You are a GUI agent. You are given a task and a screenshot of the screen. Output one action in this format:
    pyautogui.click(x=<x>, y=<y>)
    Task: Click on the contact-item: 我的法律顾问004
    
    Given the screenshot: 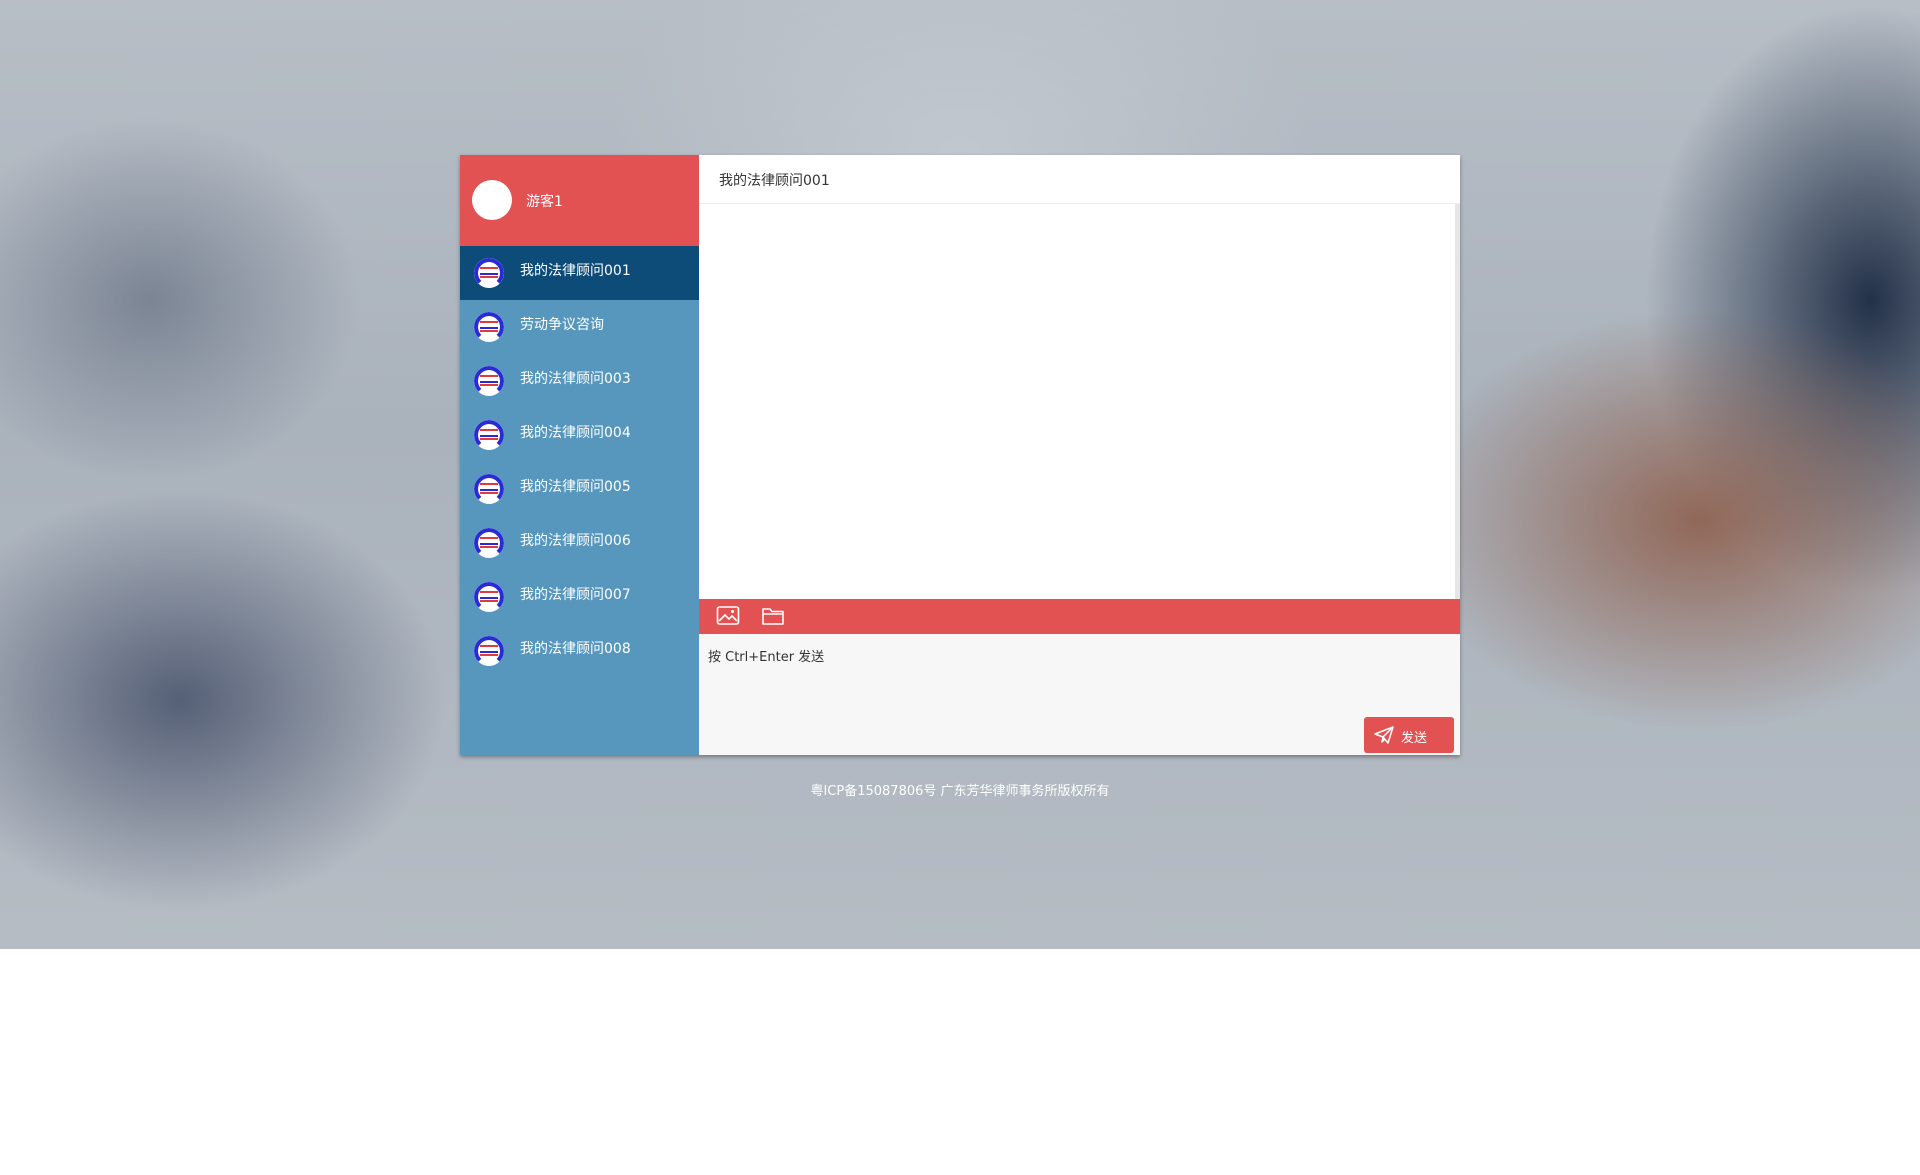 What is the action you would take?
    pyautogui.click(x=579, y=435)
    